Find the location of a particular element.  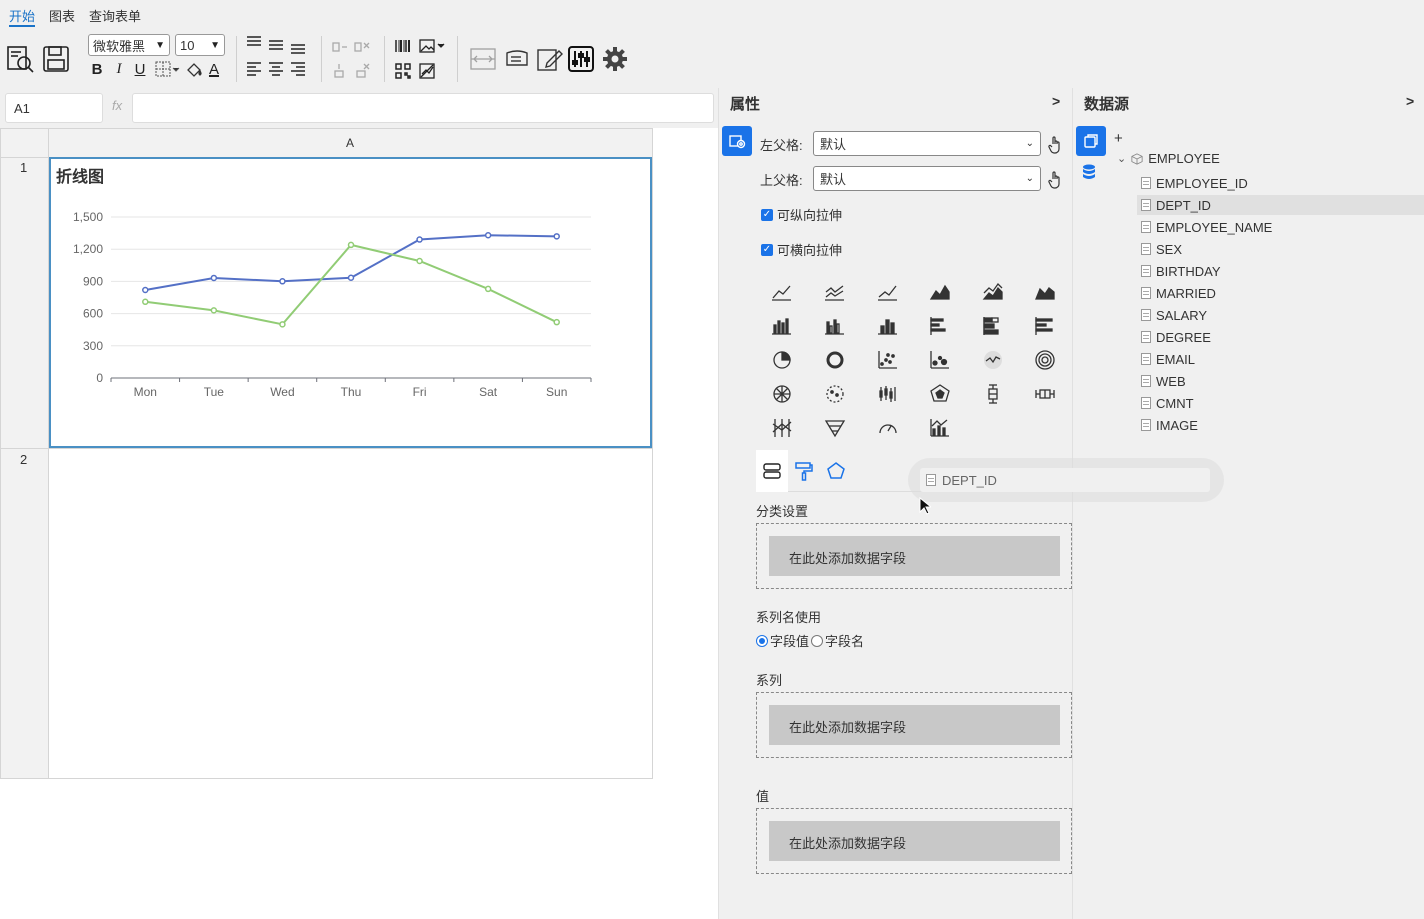

stretch-vertical-checkbox: ✓ 可纵向拉伸 is located at coordinates (801, 214).